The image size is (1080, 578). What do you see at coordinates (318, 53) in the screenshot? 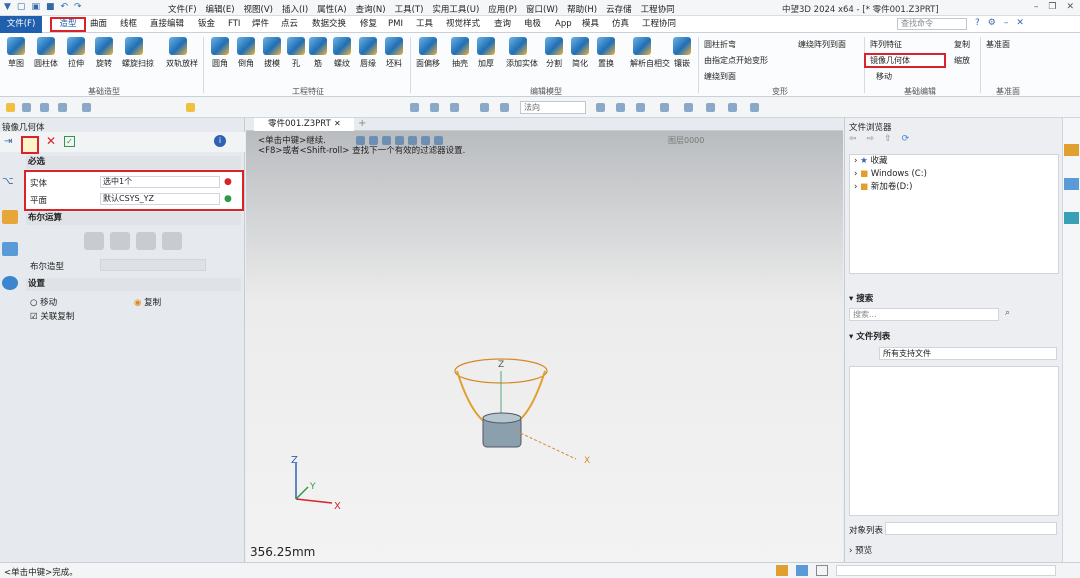
I see `rib-button: 筋` at bounding box center [318, 53].